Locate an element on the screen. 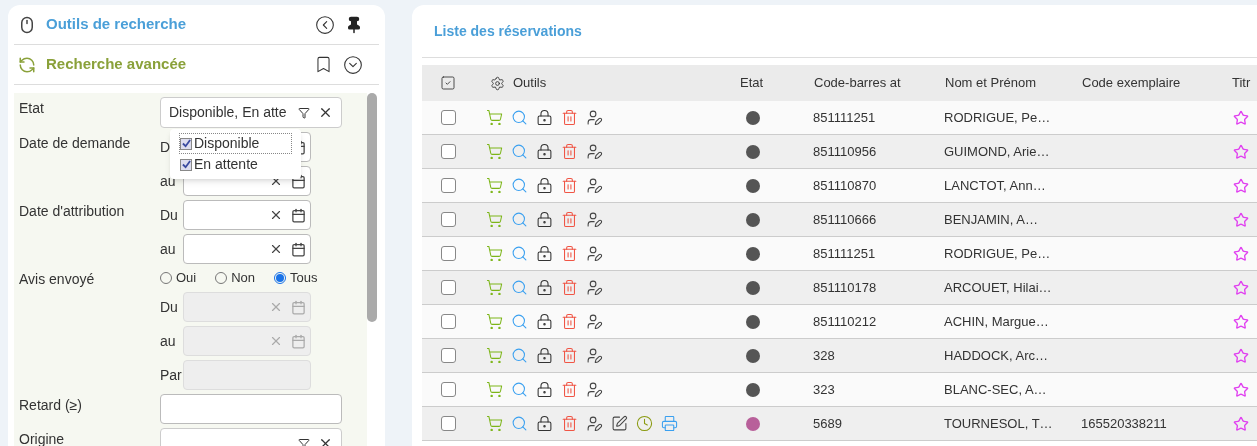 The image size is (1257, 446). text-field is located at coordinates (251, 409).